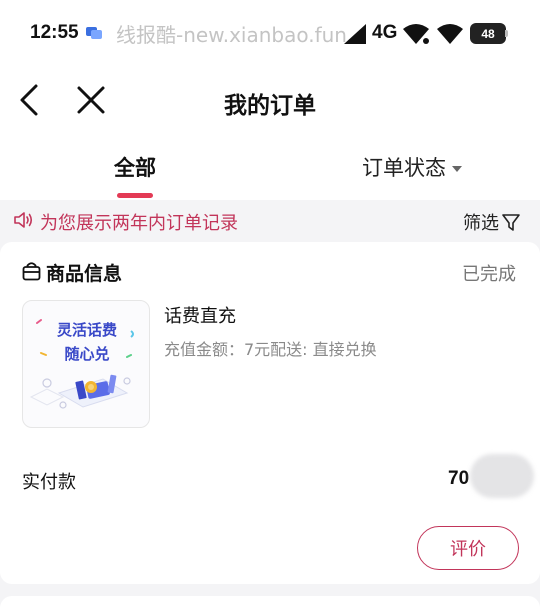 The width and height of the screenshot is (540, 611). Describe the element at coordinates (49, 482) in the screenshot. I see `paid-amount-label: 实付款` at that location.